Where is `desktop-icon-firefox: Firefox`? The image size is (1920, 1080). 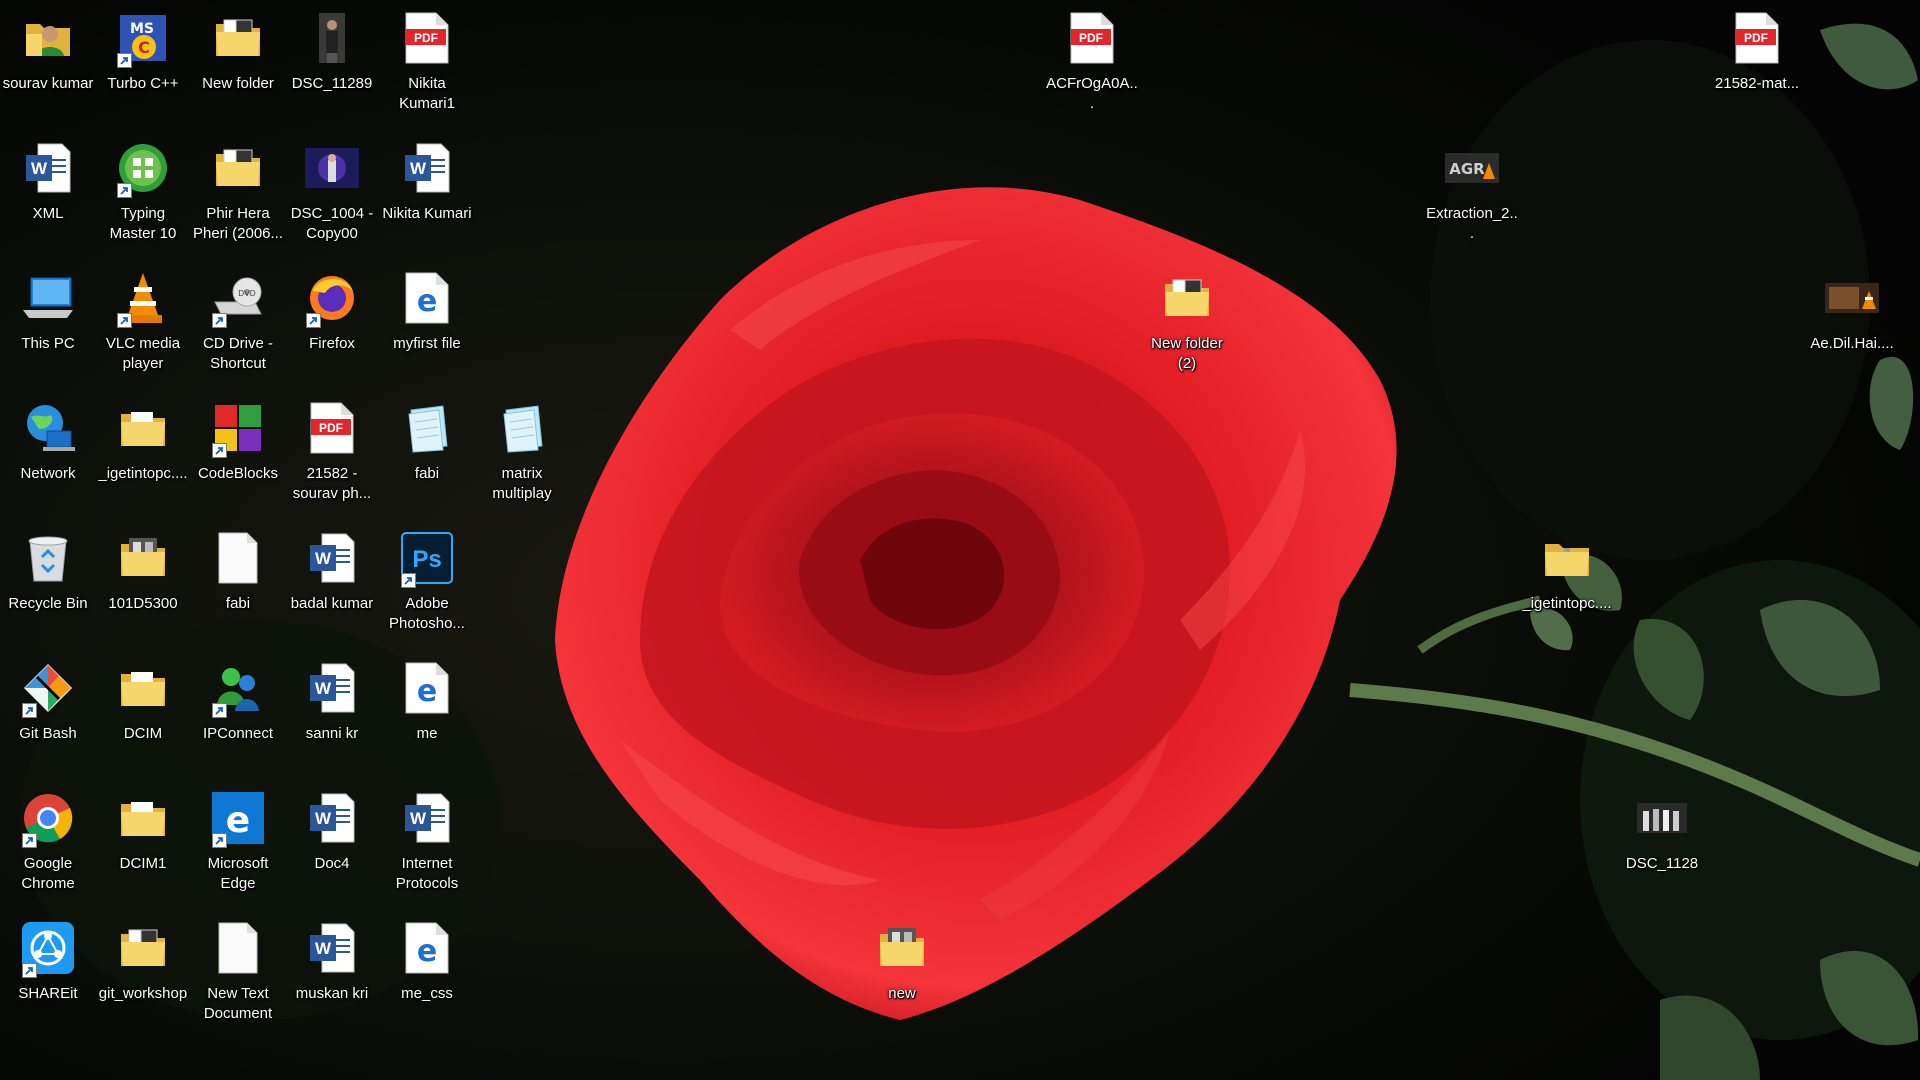 desktop-icon-firefox: Firefox is located at coordinates (332, 321).